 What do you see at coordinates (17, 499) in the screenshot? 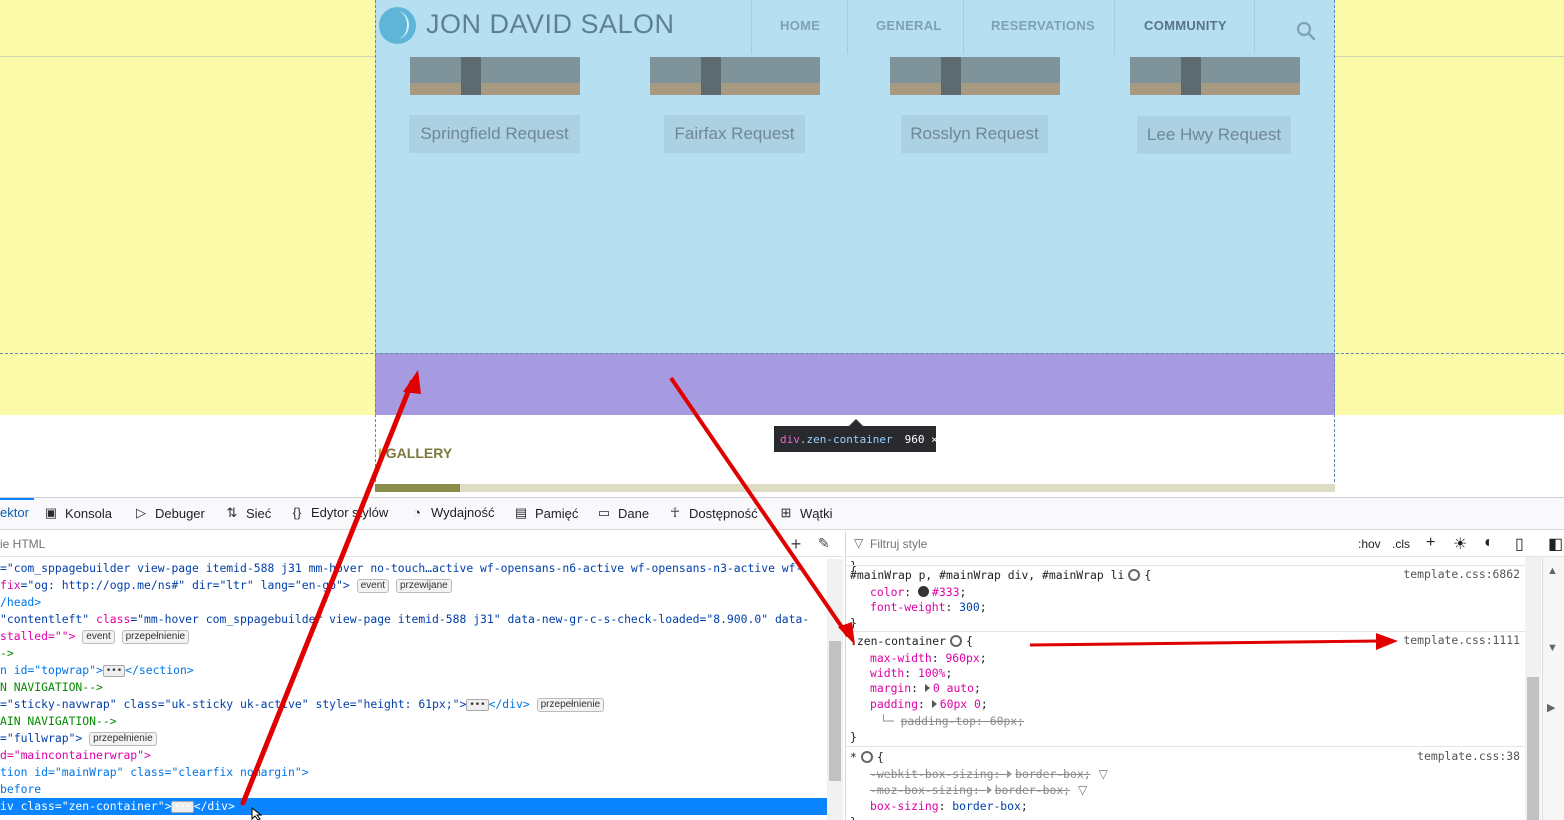
I see `active-tab-indicator` at bounding box center [17, 499].